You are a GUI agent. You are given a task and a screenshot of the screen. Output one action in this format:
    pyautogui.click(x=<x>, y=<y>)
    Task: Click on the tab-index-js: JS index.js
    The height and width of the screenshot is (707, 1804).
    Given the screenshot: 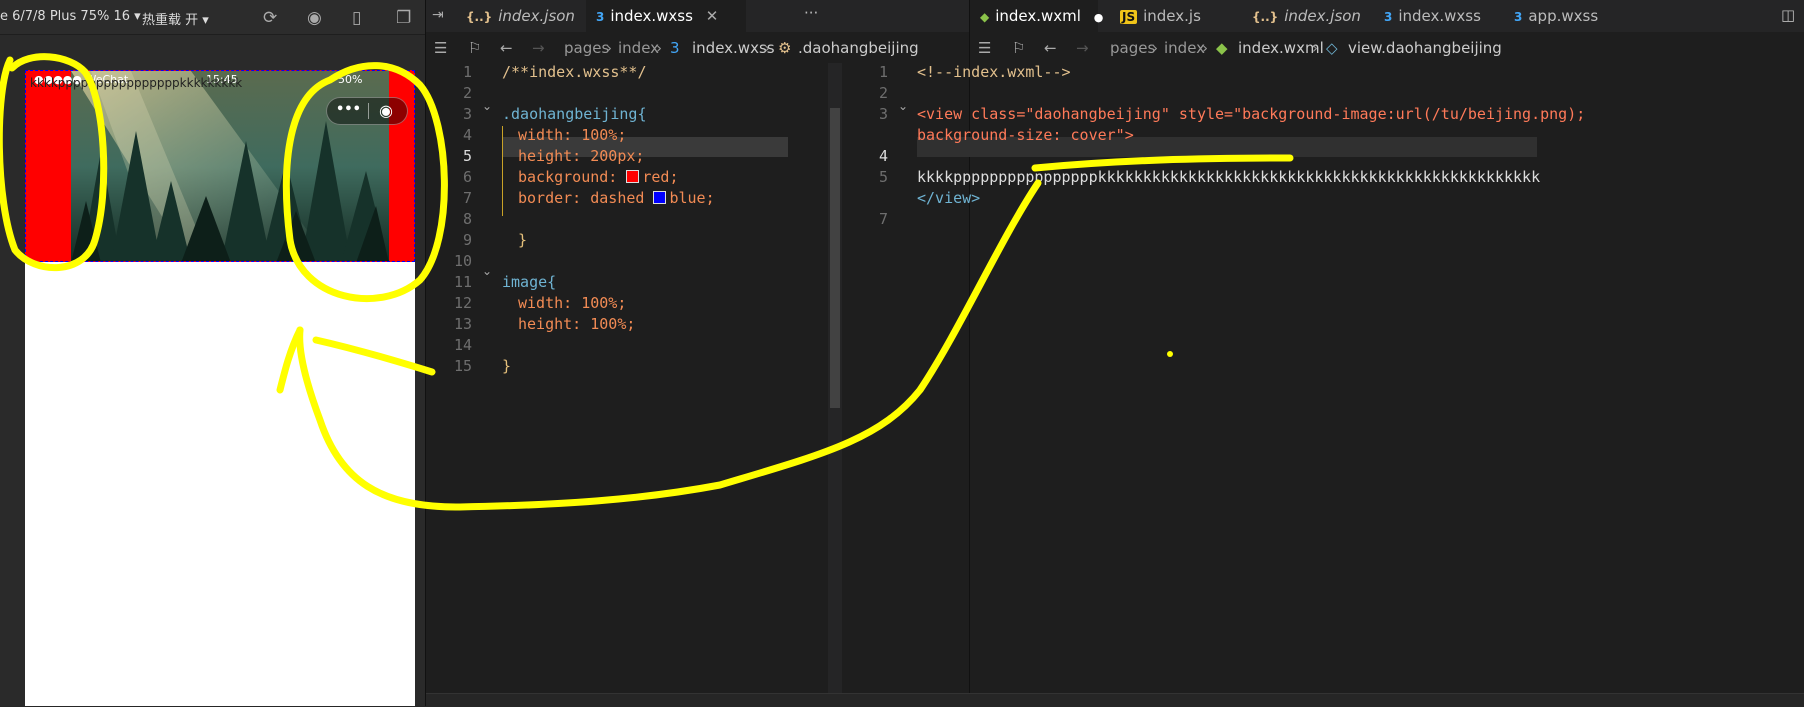 What is the action you would take?
    pyautogui.click(x=1175, y=16)
    